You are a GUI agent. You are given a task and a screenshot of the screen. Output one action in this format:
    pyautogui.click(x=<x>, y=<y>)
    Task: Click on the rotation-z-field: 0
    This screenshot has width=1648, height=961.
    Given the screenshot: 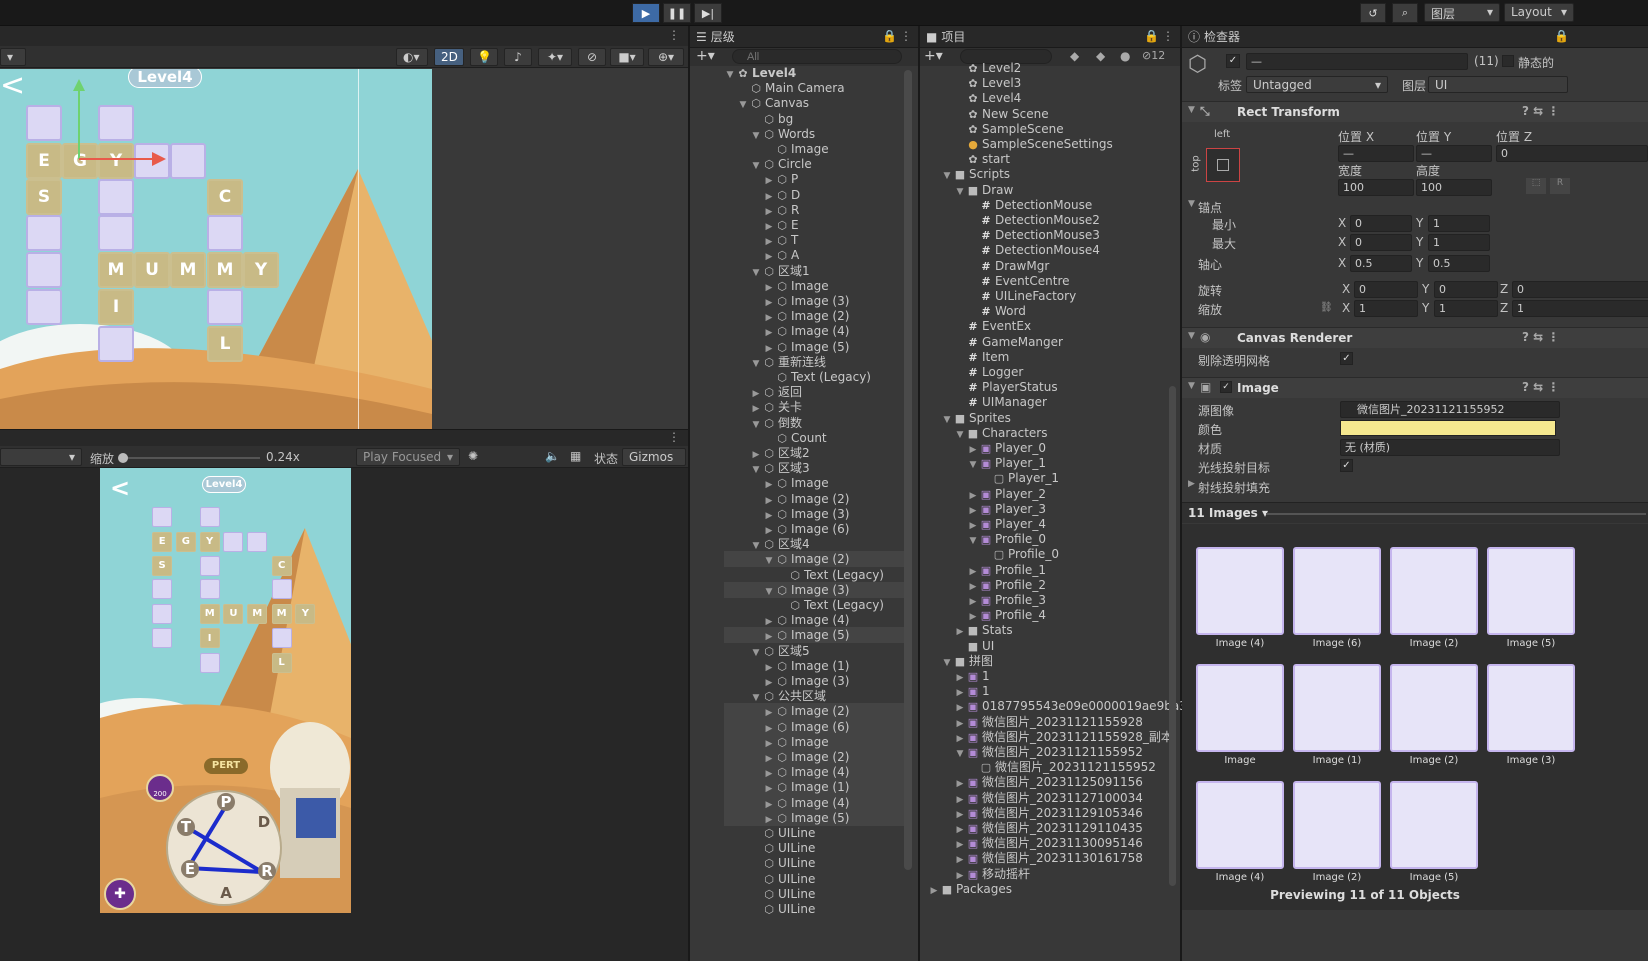 What is the action you would take?
    pyautogui.click(x=1580, y=289)
    